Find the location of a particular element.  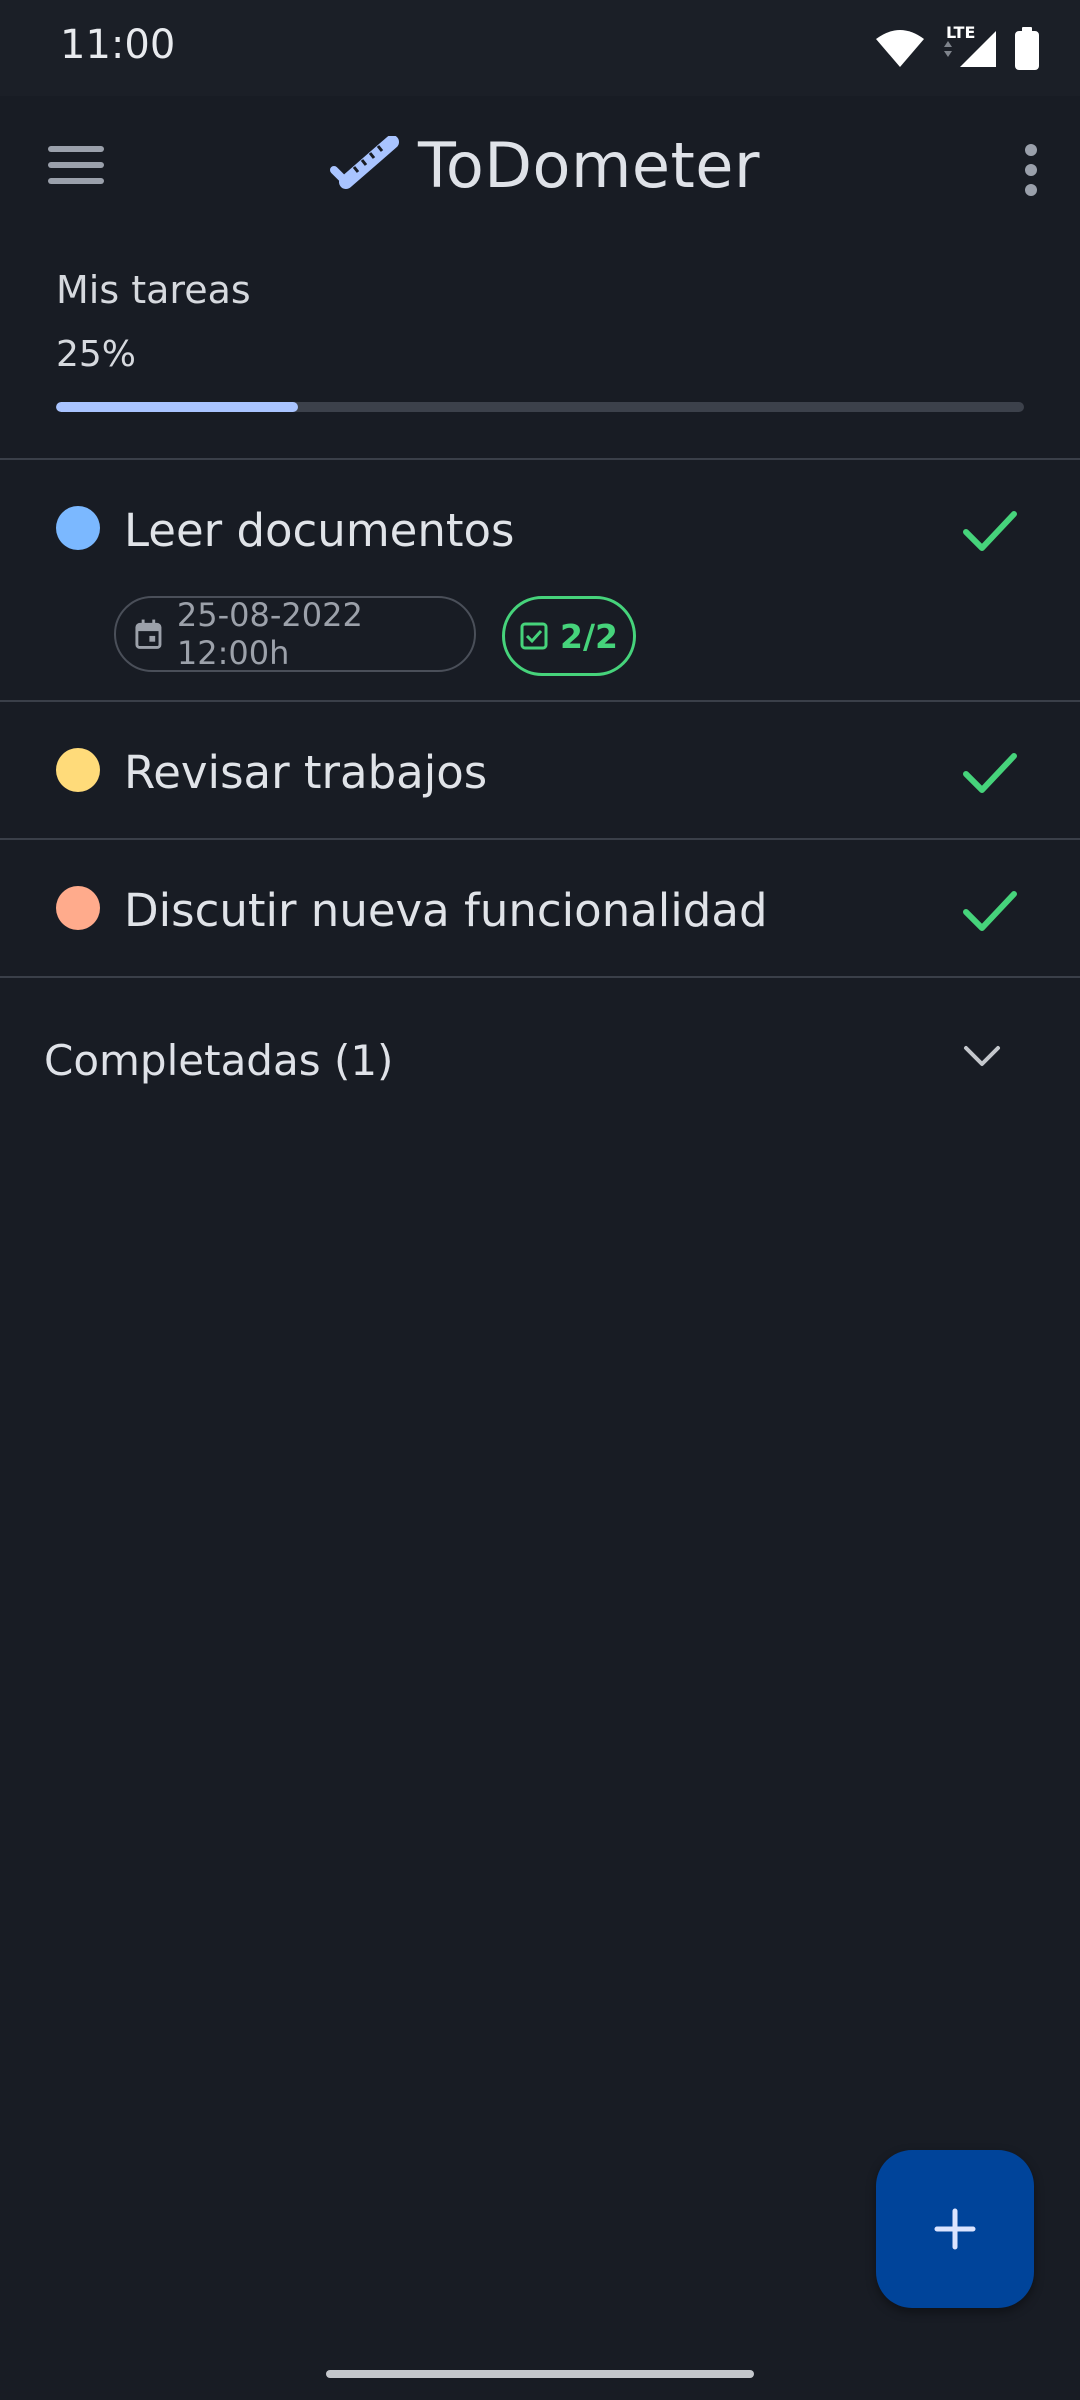

progress-bar-fill is located at coordinates (177, 407).